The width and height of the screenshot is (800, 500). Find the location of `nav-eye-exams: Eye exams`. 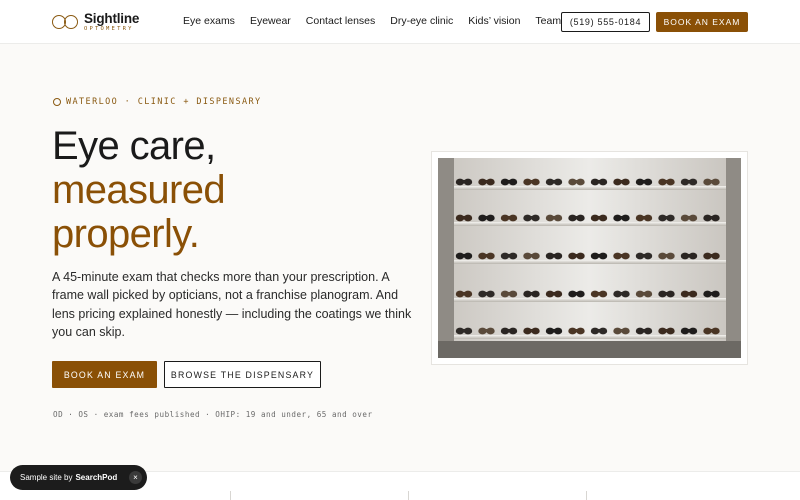

nav-eye-exams: Eye exams is located at coordinates (209, 21).